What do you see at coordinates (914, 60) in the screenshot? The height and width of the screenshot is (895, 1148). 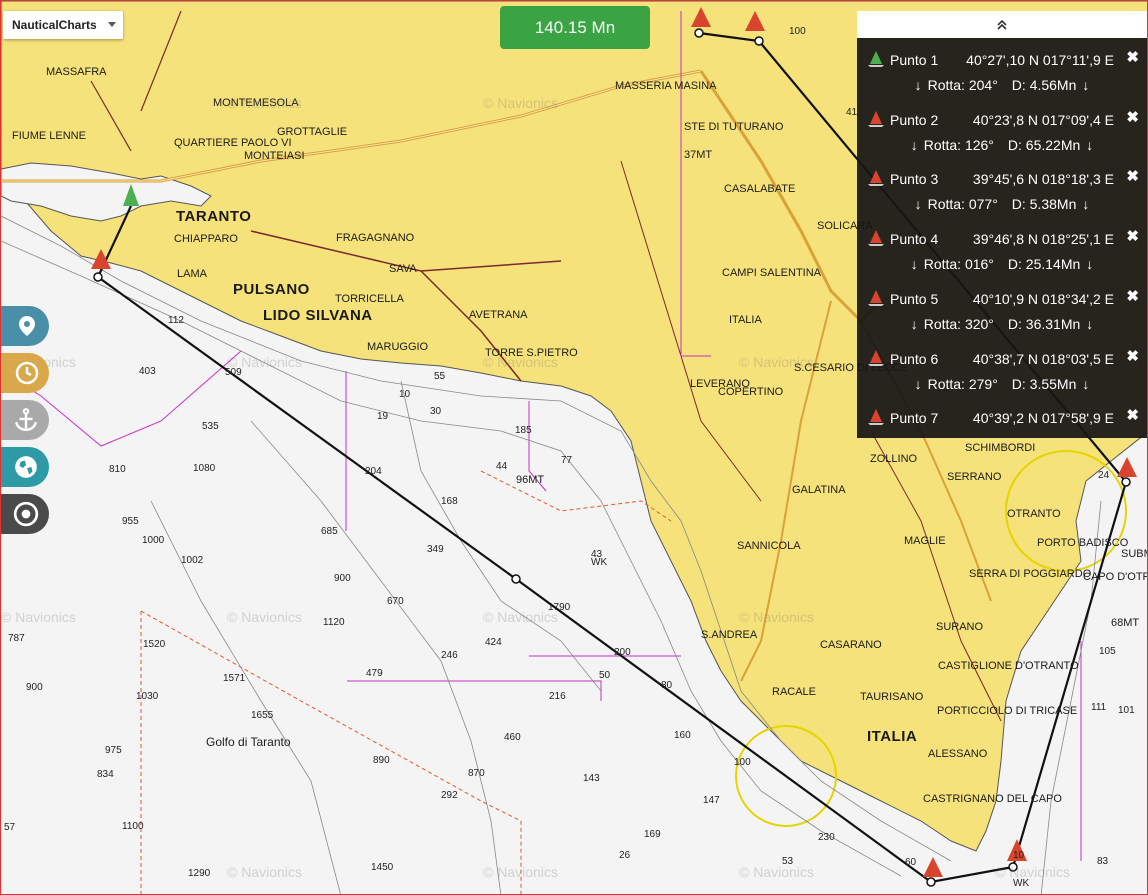 I see `waypoint-name: Punto 1` at bounding box center [914, 60].